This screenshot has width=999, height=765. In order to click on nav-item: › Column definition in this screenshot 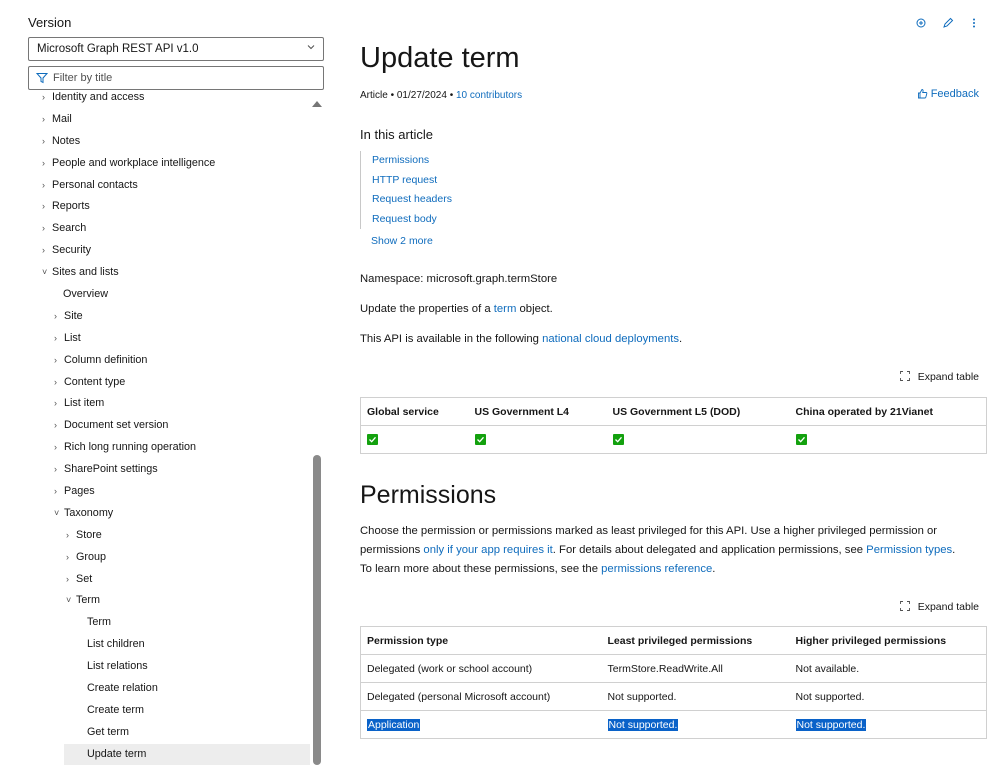, I will do `click(169, 361)`.